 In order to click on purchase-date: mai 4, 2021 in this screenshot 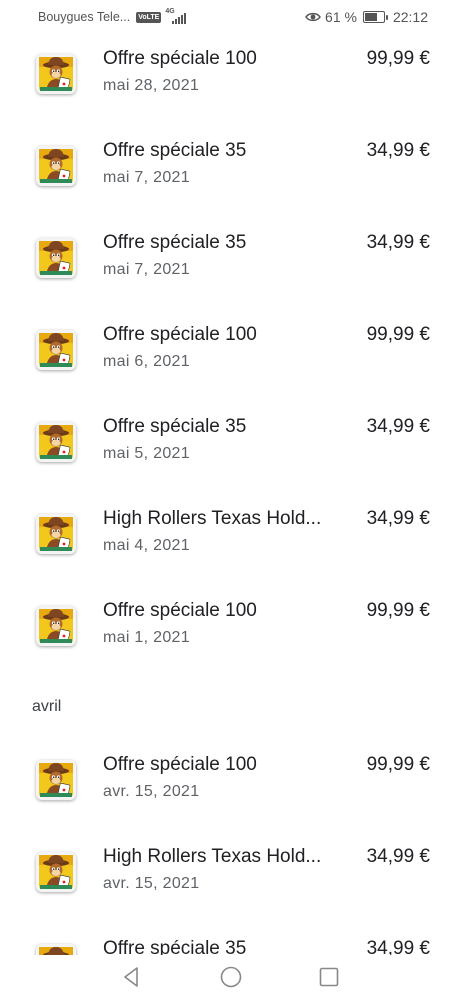, I will do `click(146, 545)`.